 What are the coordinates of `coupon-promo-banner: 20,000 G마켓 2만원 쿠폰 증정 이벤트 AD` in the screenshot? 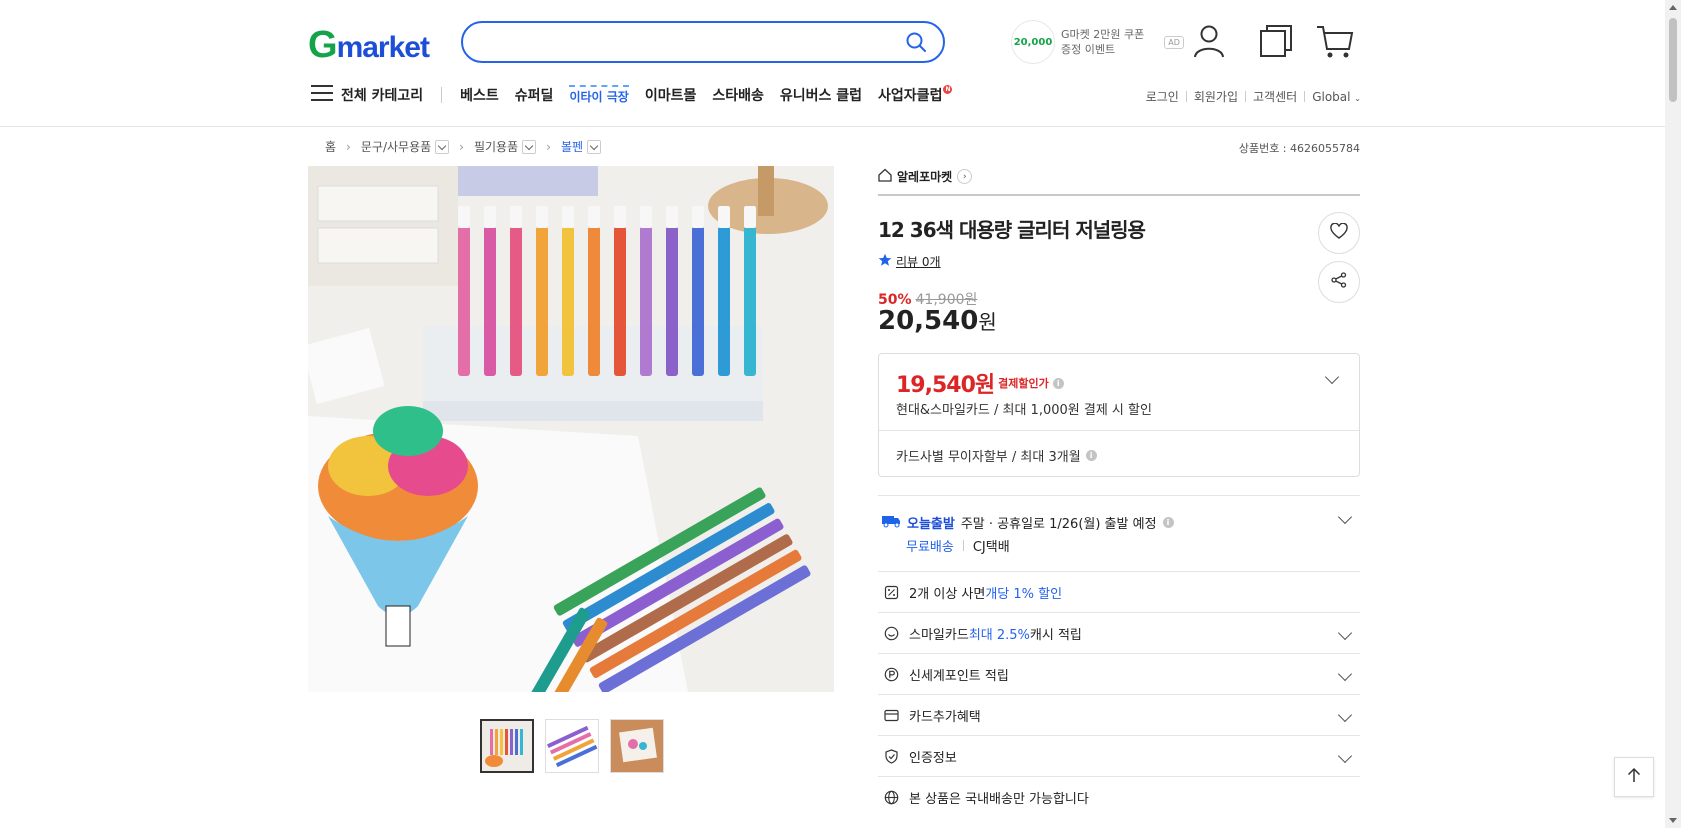 It's located at (1097, 42).